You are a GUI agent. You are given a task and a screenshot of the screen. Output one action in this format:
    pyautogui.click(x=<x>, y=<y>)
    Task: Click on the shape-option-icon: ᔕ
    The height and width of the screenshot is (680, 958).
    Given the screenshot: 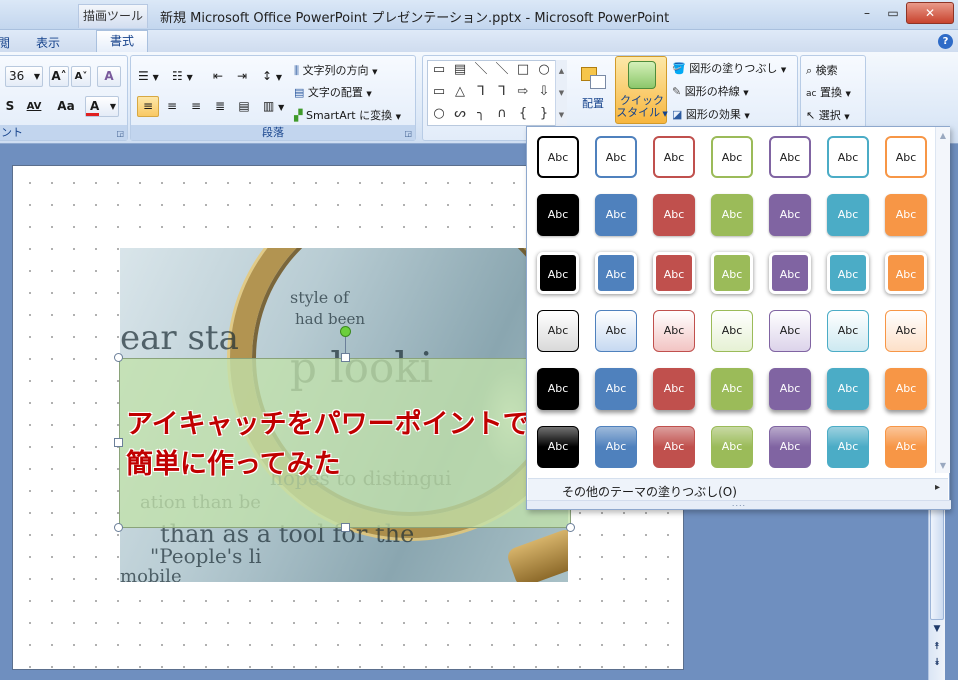 What is the action you would take?
    pyautogui.click(x=460, y=114)
    